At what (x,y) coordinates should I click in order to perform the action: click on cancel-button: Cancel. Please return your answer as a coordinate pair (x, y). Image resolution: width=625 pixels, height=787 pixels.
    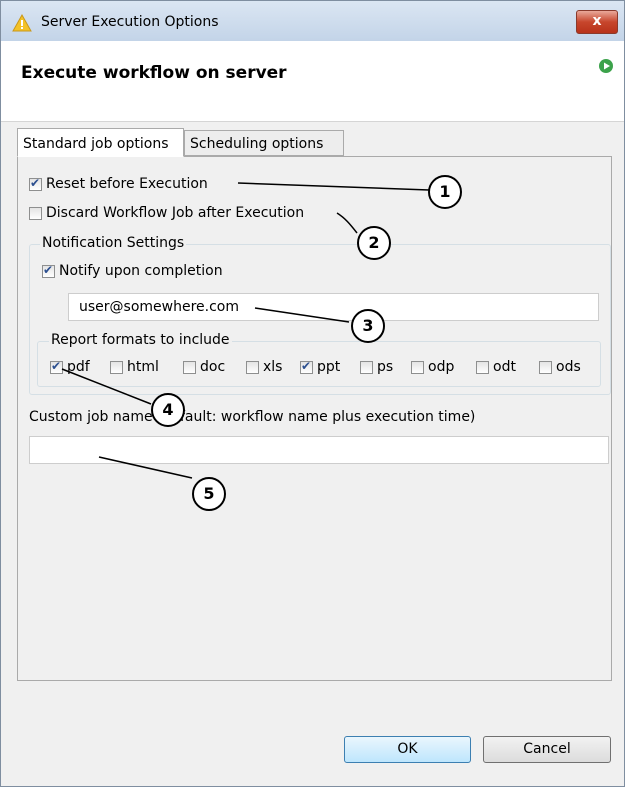
    Looking at the image, I should click on (547, 749).